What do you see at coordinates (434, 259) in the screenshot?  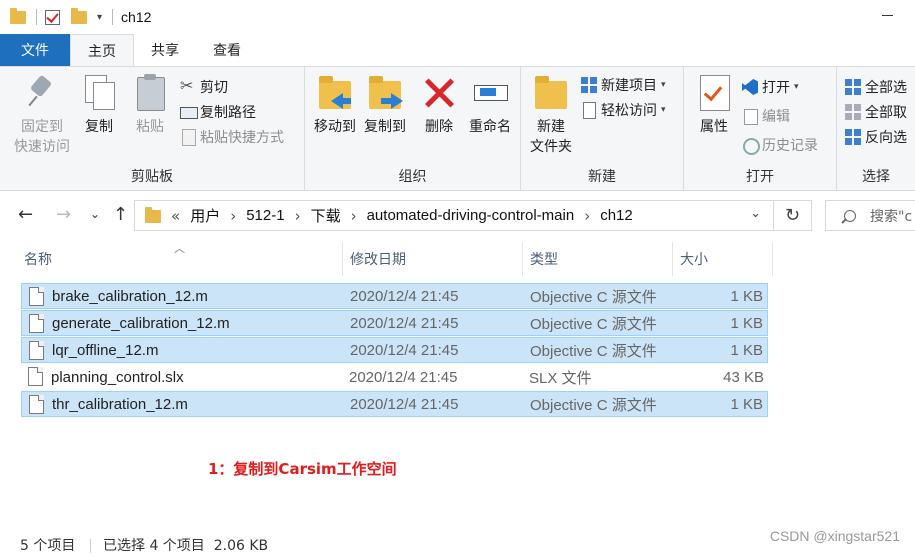 I see `column-date: 修改日期` at bounding box center [434, 259].